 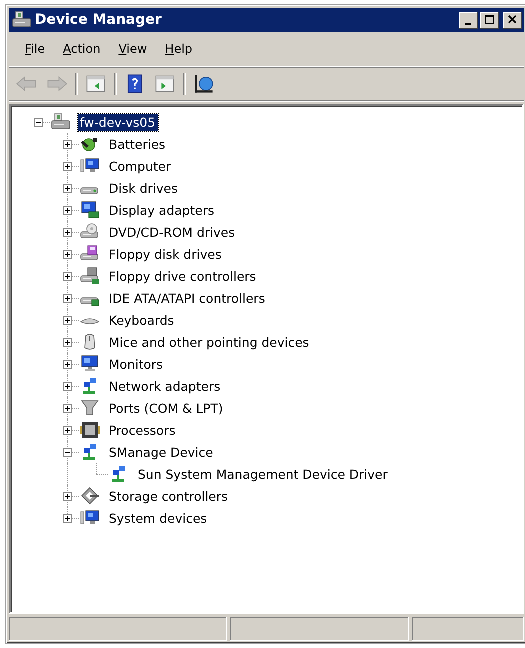 I want to click on tree-item: Keyboards, so click(x=141, y=320).